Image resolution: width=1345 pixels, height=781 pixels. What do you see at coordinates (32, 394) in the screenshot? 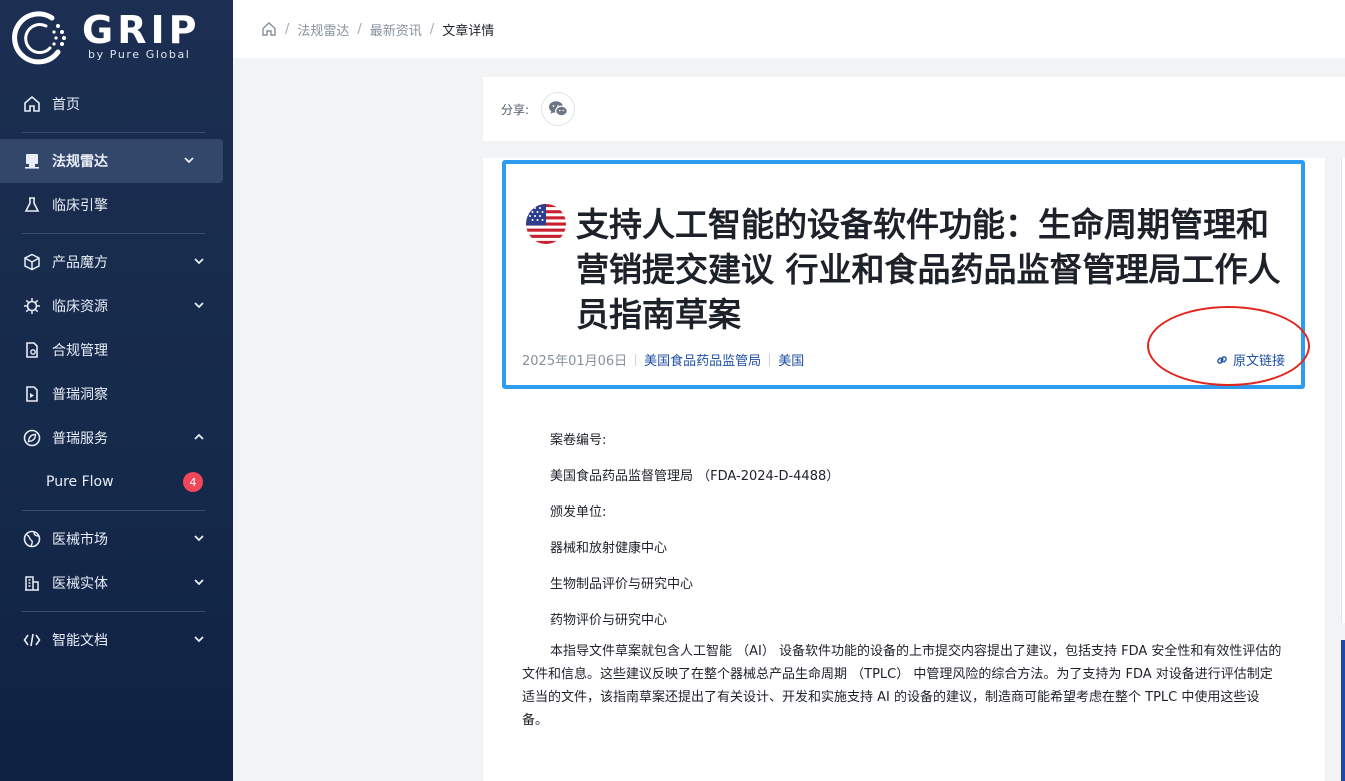
I see `insight-icon` at bounding box center [32, 394].